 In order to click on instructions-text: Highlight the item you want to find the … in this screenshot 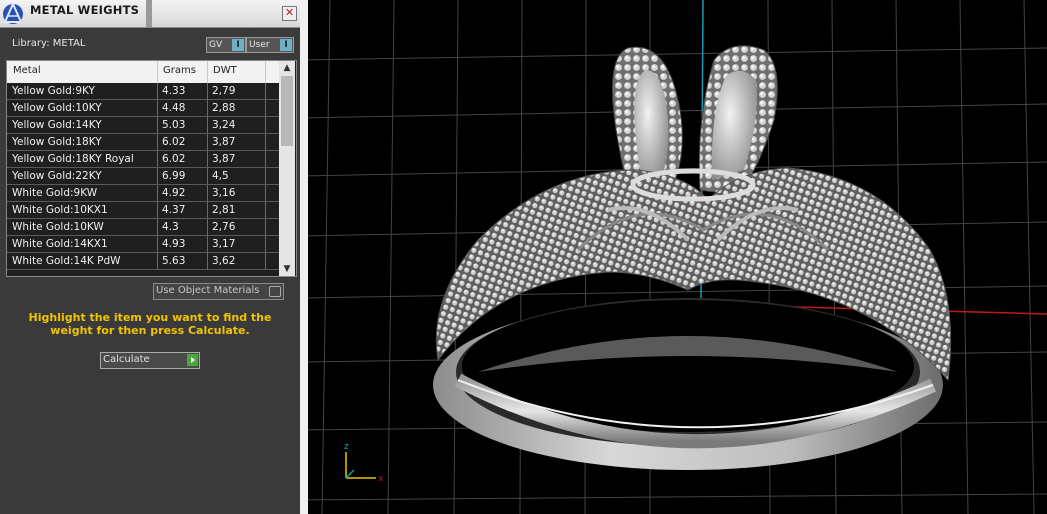, I will do `click(150, 324)`.